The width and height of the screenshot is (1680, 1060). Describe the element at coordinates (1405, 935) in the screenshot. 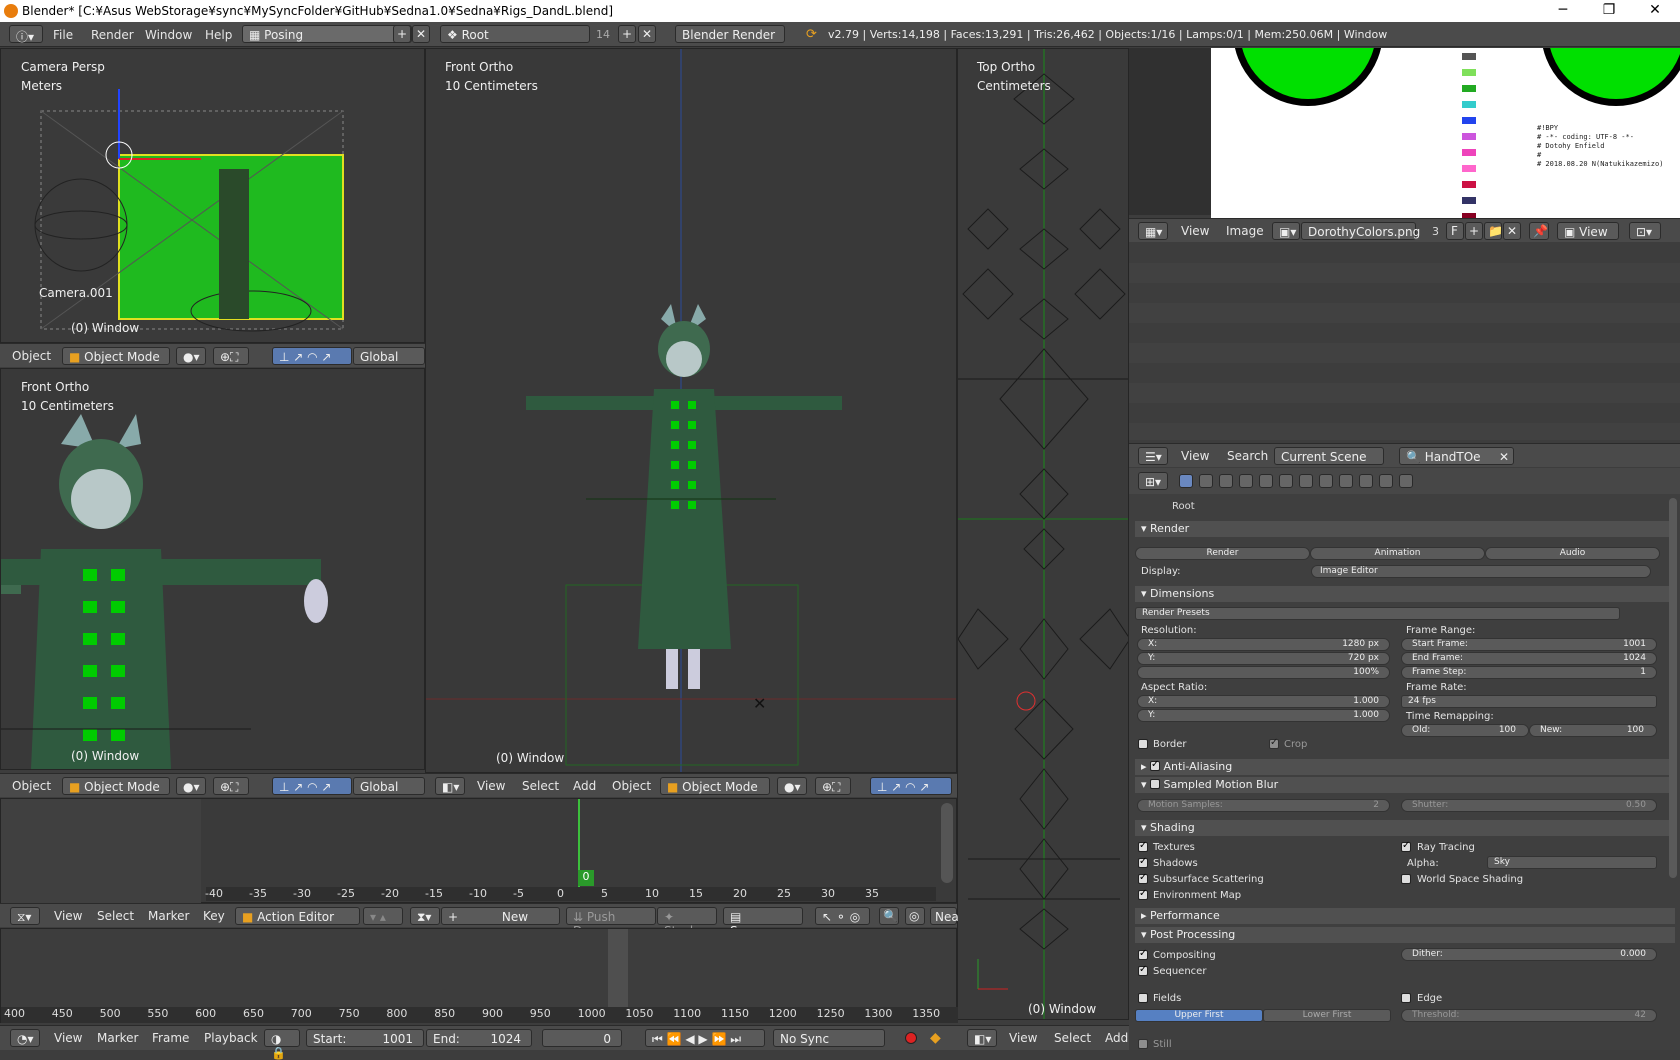

I see `panel-post-processing: ▾ Post Processing` at that location.